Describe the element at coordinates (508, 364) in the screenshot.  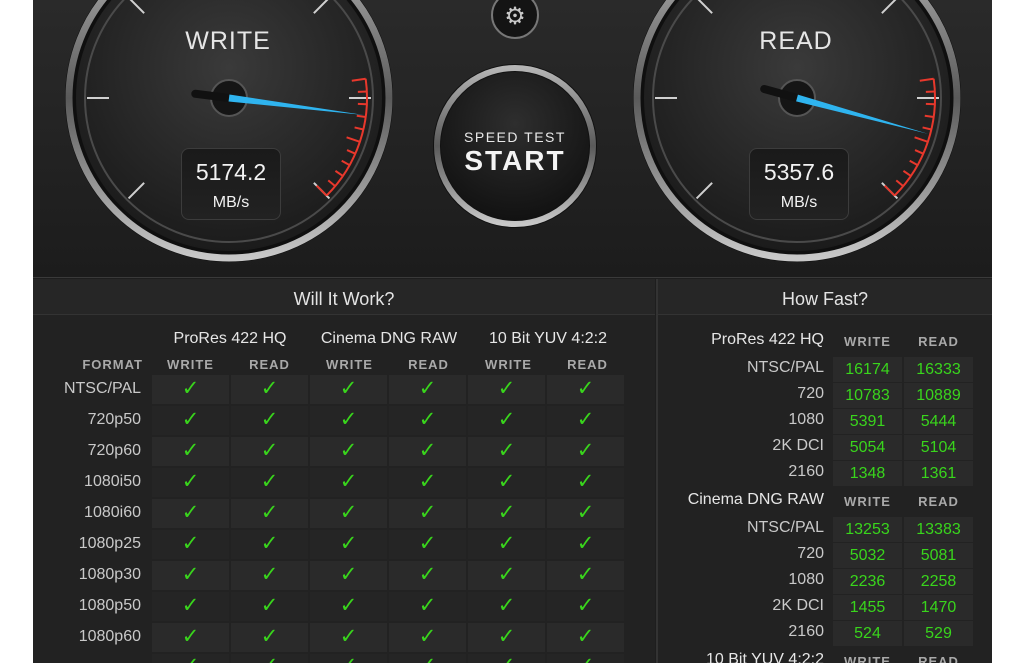
I see `will-sub-header: WRITE` at that location.